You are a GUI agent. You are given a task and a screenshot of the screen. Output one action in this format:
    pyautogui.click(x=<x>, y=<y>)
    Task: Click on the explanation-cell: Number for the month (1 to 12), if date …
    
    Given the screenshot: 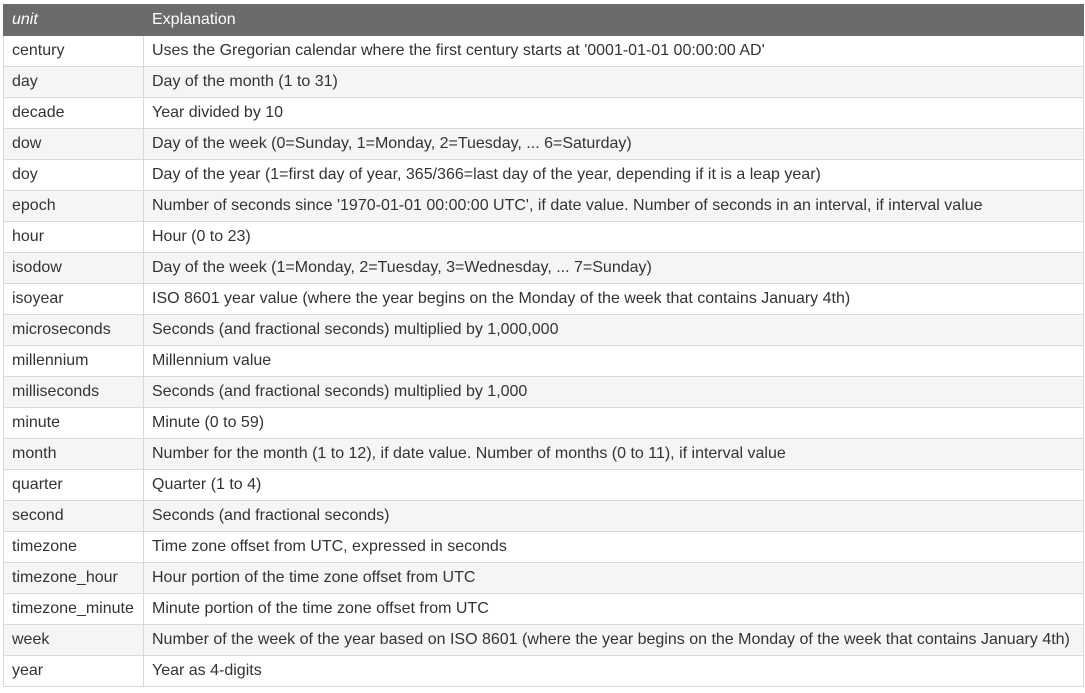 What is the action you would take?
    pyautogui.click(x=613, y=454)
    